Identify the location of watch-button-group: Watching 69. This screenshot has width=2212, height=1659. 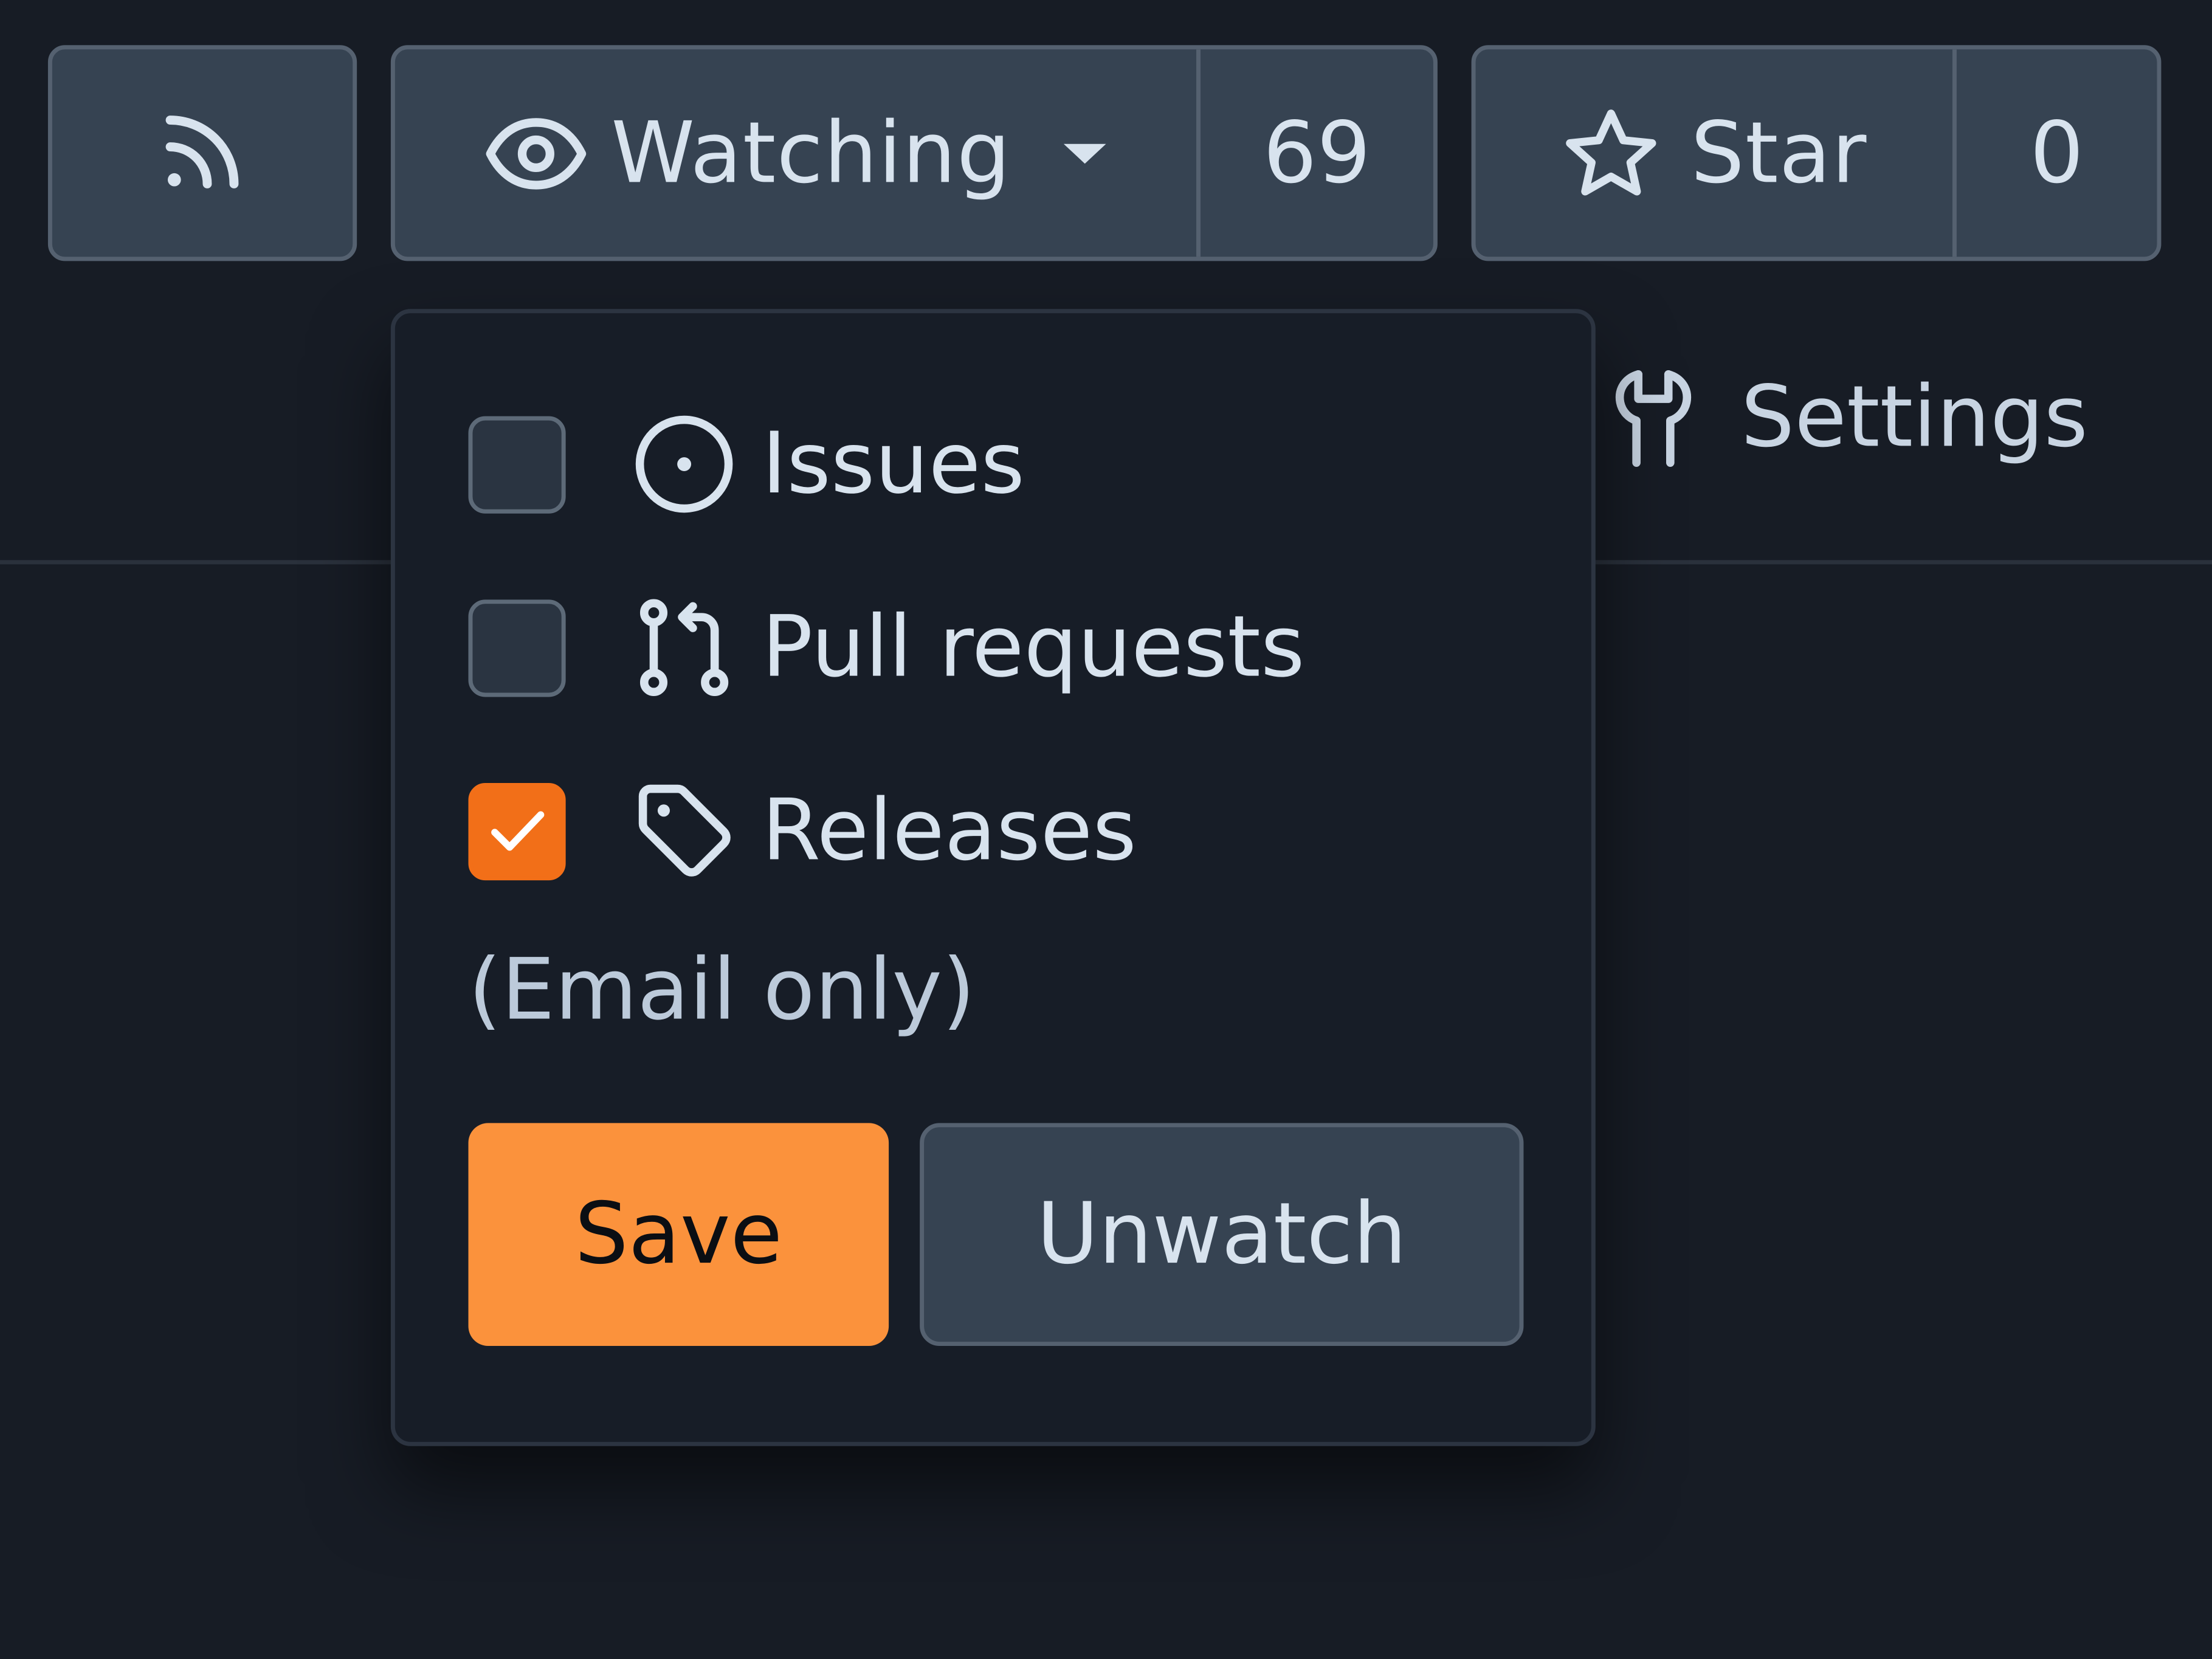
(914, 153).